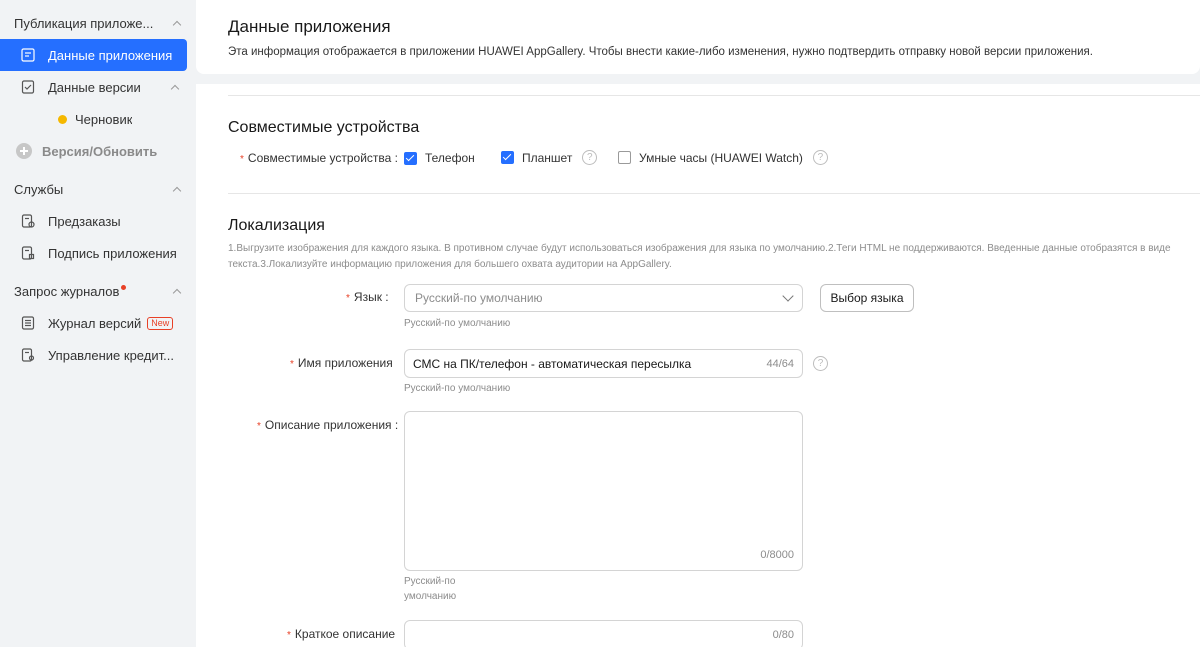  What do you see at coordinates (345, 363) in the screenshot?
I see `app-name-label-text: Имя приложения` at bounding box center [345, 363].